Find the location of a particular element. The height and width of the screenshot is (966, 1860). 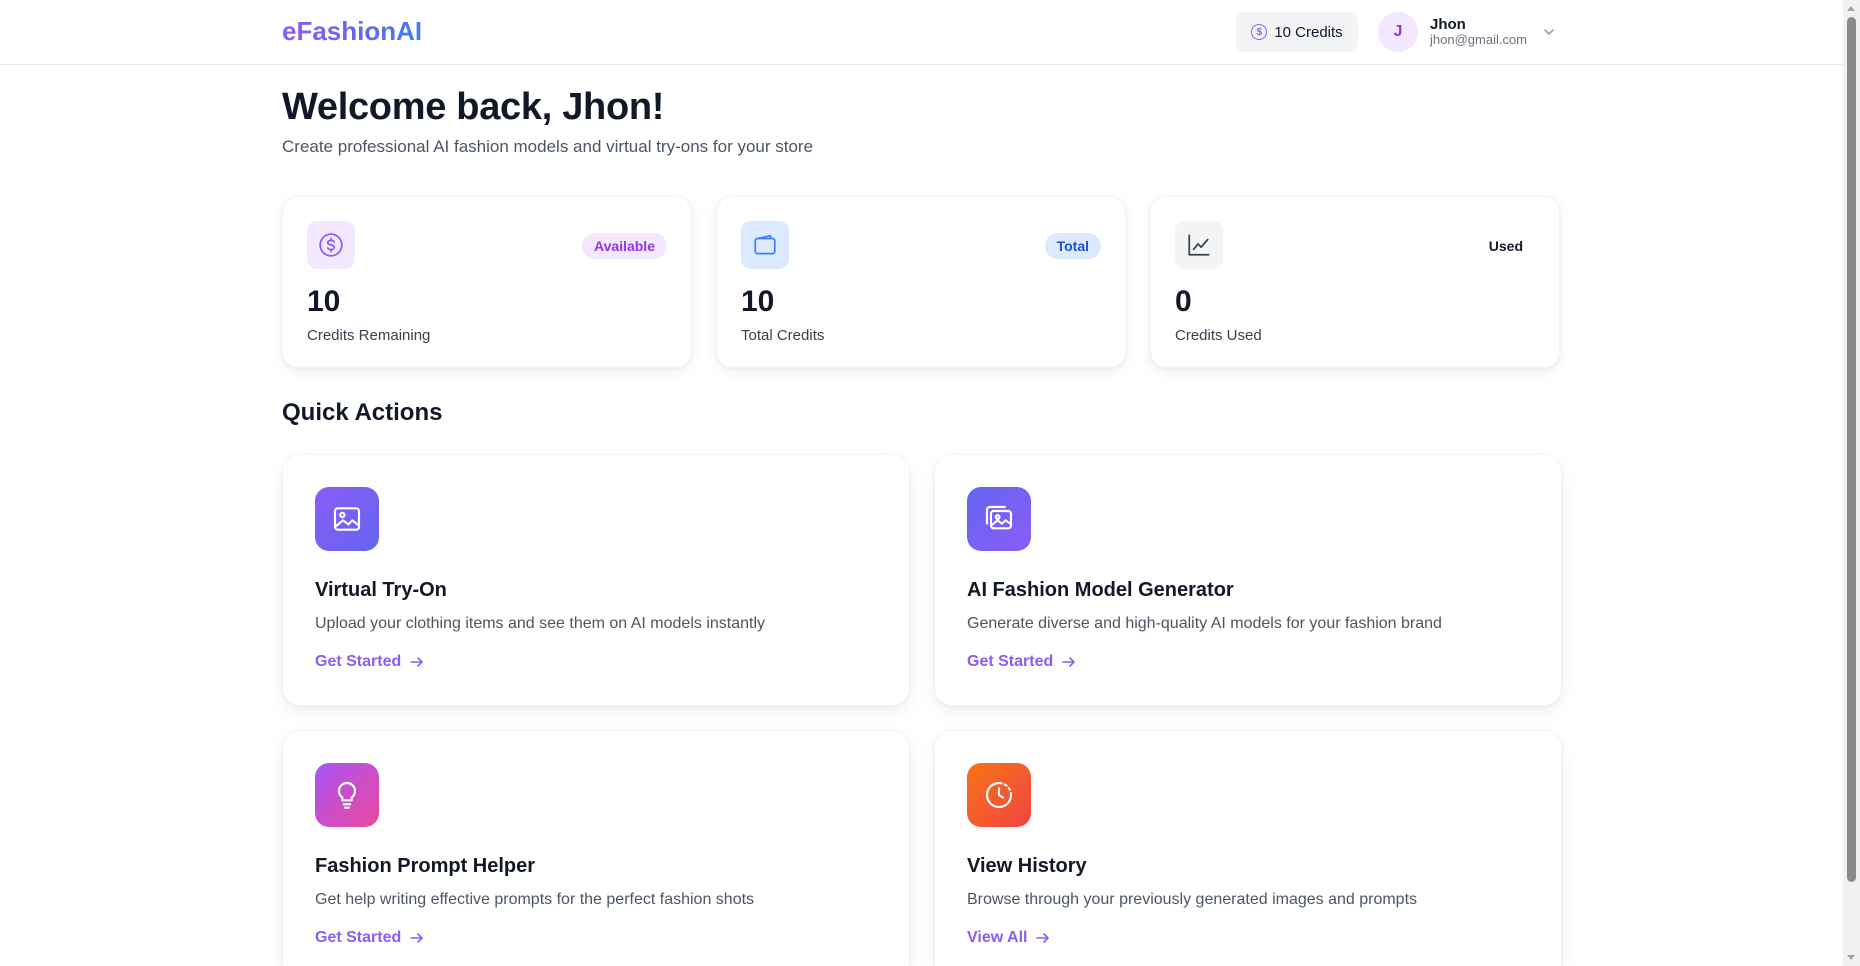

wallet-icon is located at coordinates (765, 245).